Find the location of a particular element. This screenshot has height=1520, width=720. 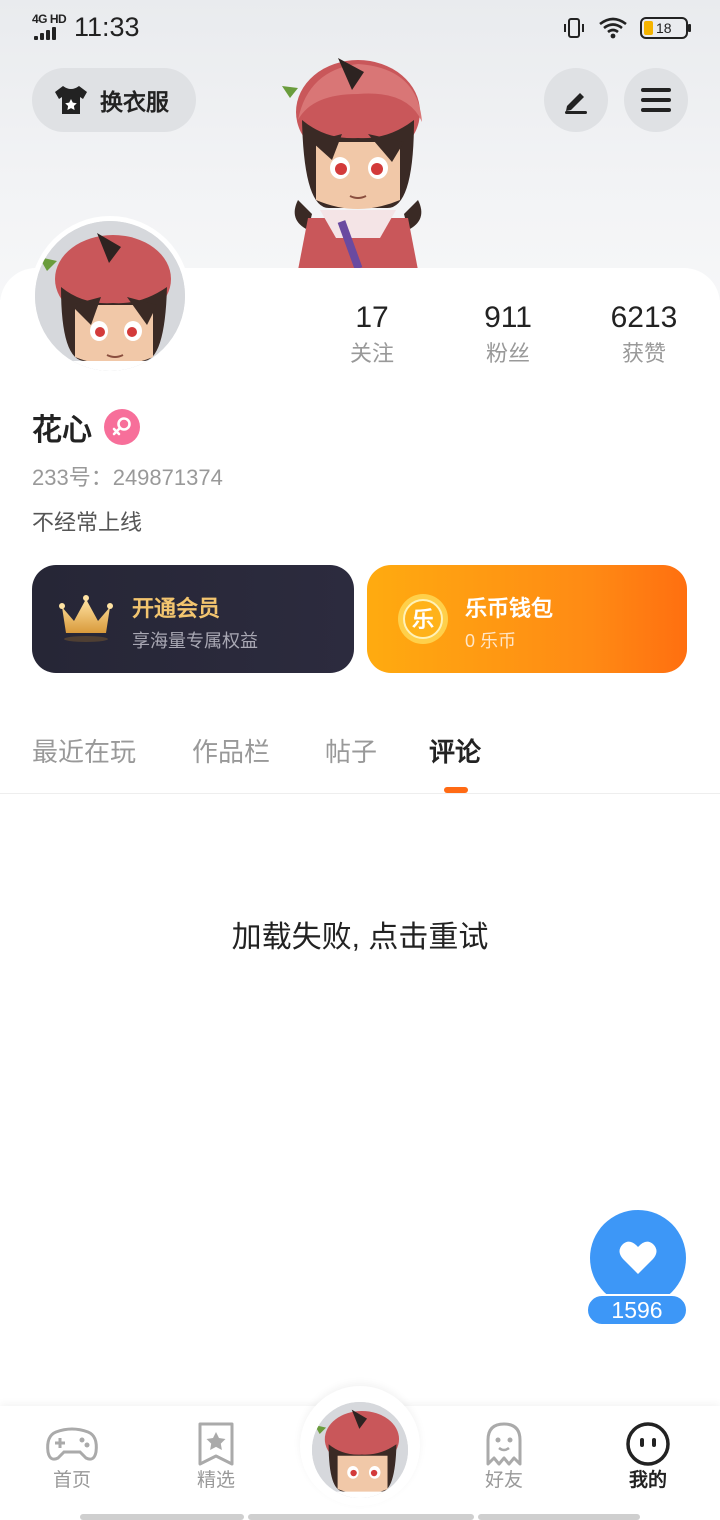

change-outfit-button: 换衣服 is located at coordinates (114, 100).